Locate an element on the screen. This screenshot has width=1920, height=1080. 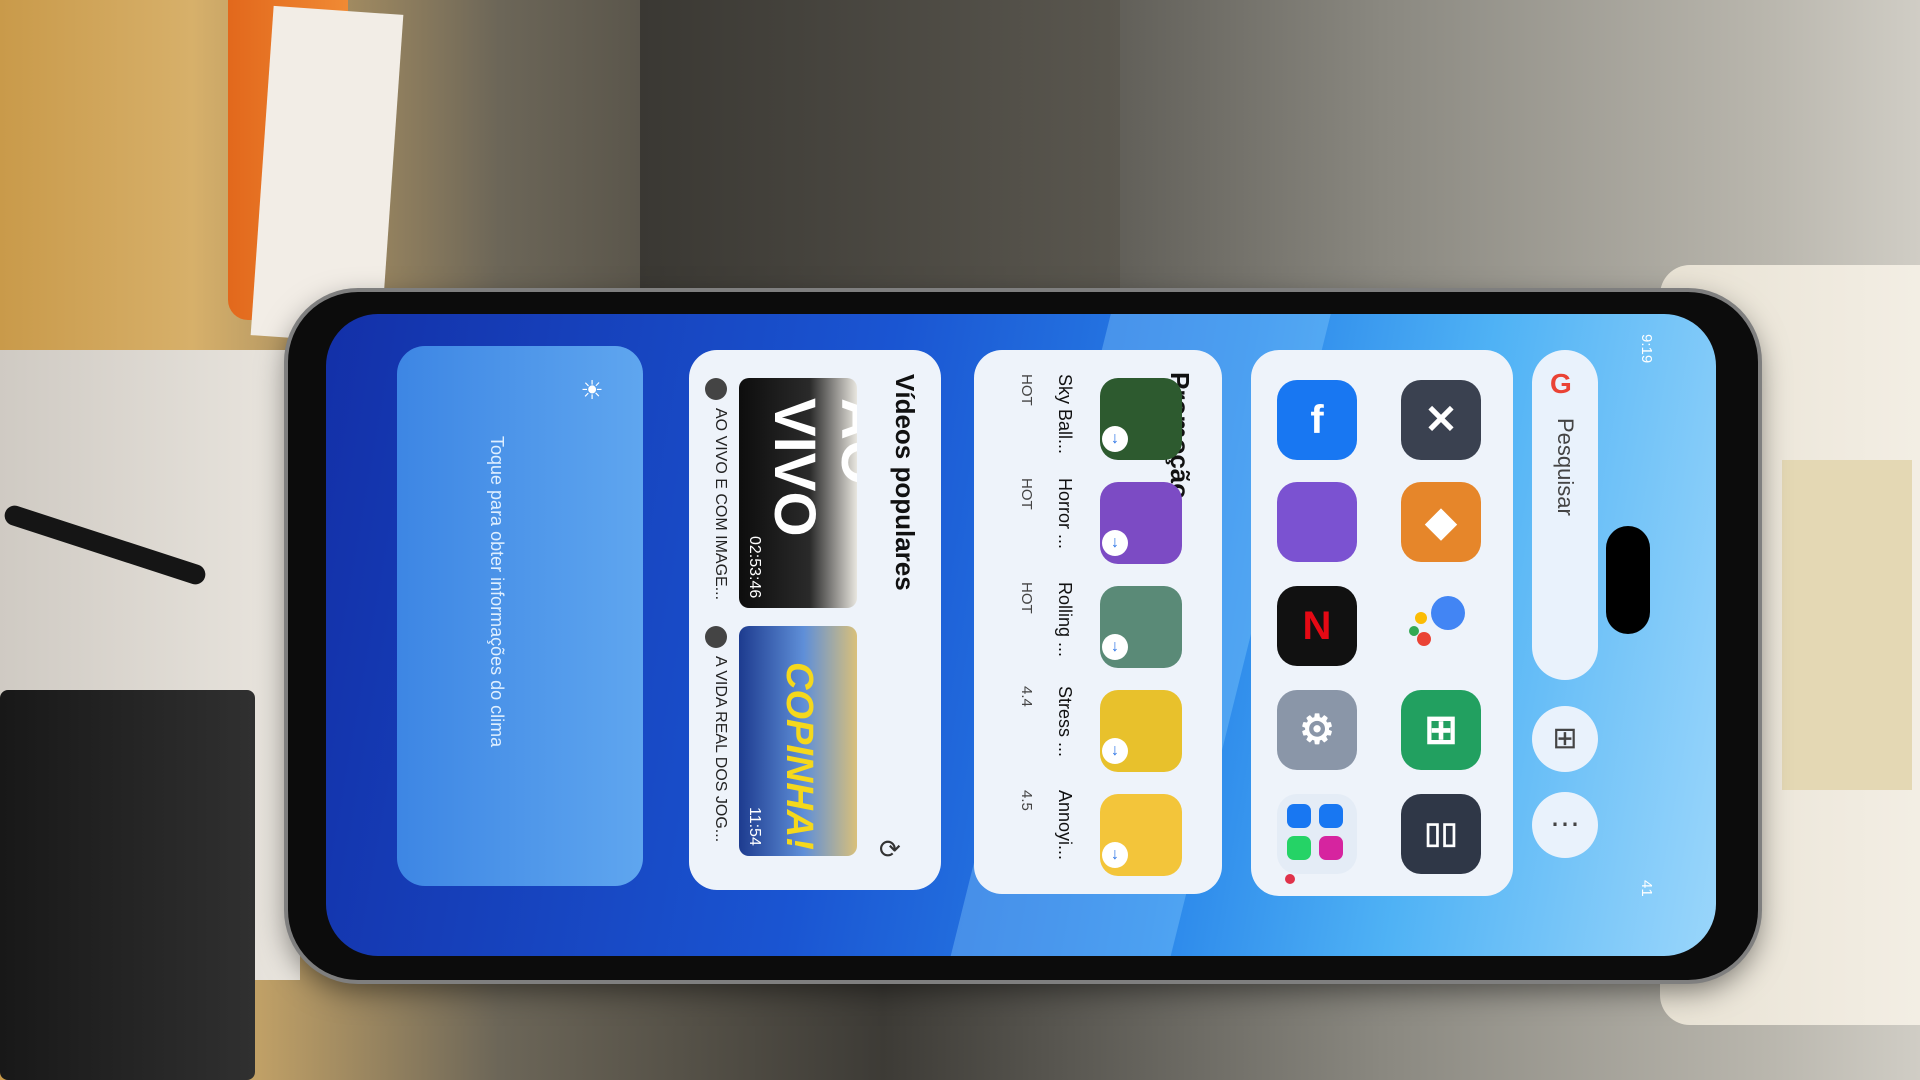
more-button: ⋯ is located at coordinates (1565, 825).